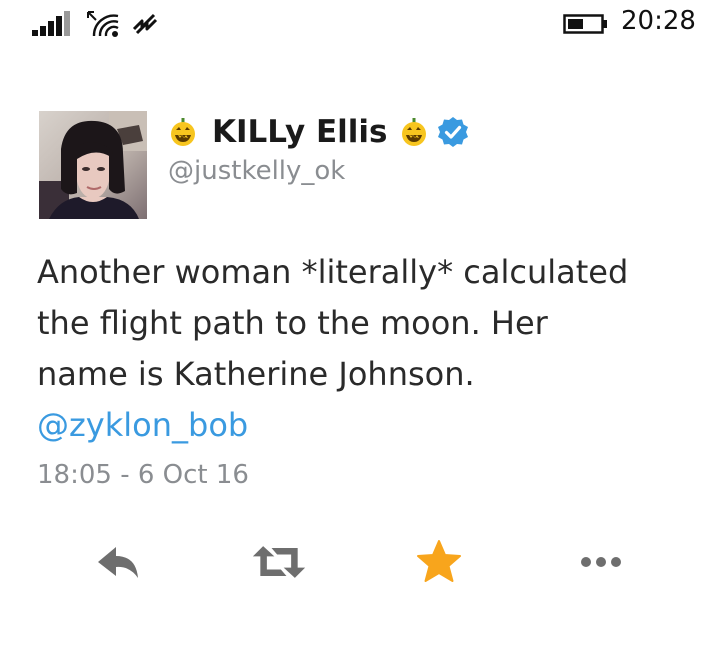 The image size is (720, 650). I want to click on favorite-button, so click(439, 562).